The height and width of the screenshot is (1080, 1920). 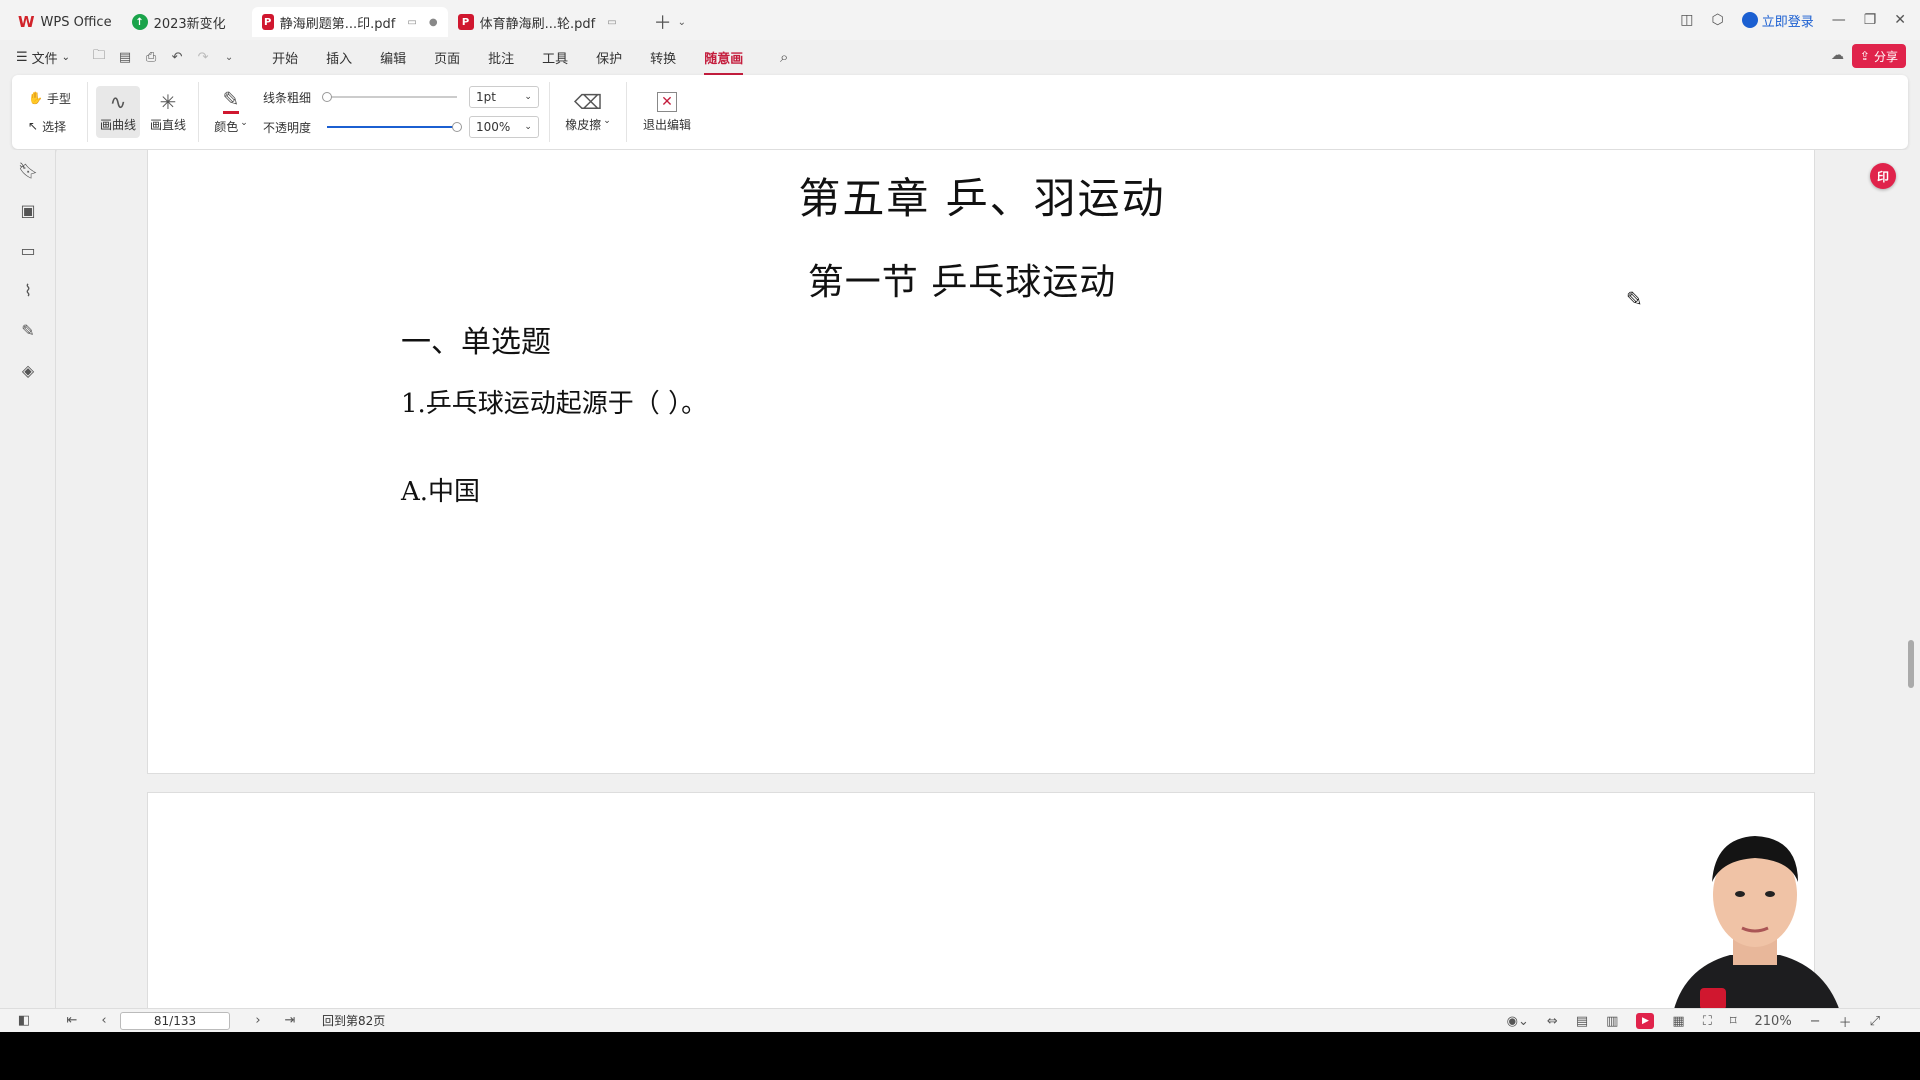 I want to click on attachment-icon: ⌇, so click(x=28, y=290).